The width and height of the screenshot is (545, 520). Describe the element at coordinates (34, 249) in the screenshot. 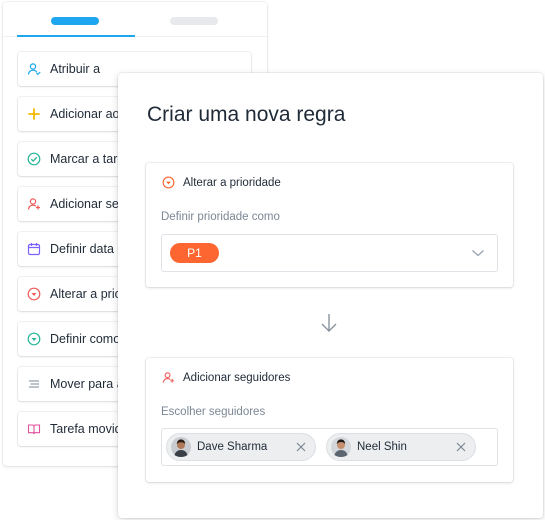

I see `calendar-icon` at that location.